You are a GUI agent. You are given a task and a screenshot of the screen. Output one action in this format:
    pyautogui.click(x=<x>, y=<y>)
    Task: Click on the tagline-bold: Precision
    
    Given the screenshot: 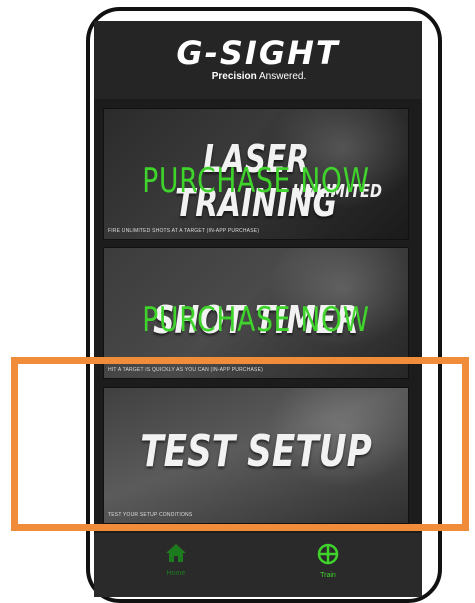 What is the action you would take?
    pyautogui.click(x=234, y=76)
    